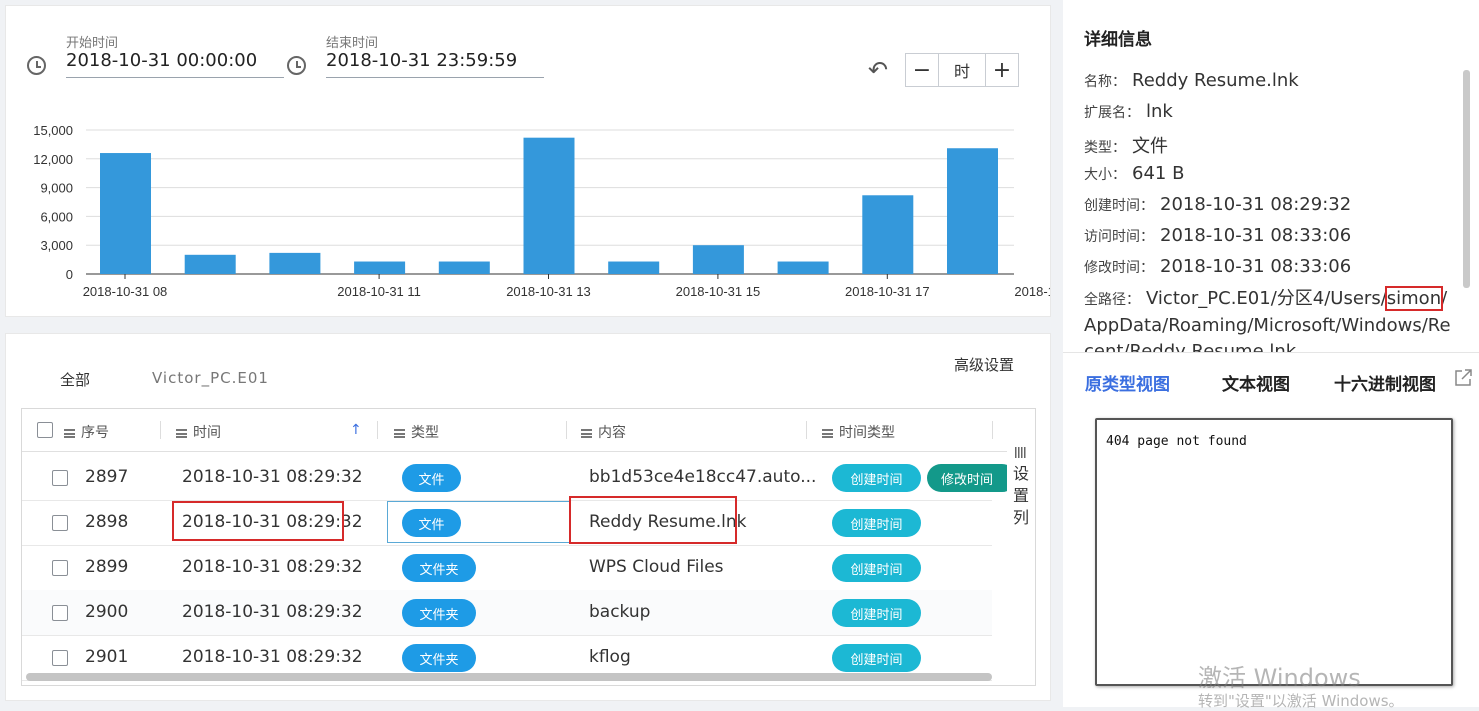 The height and width of the screenshot is (711, 1479). What do you see at coordinates (1128, 111) in the screenshot?
I see `detail-ext: 扩展名： lnk` at bounding box center [1128, 111].